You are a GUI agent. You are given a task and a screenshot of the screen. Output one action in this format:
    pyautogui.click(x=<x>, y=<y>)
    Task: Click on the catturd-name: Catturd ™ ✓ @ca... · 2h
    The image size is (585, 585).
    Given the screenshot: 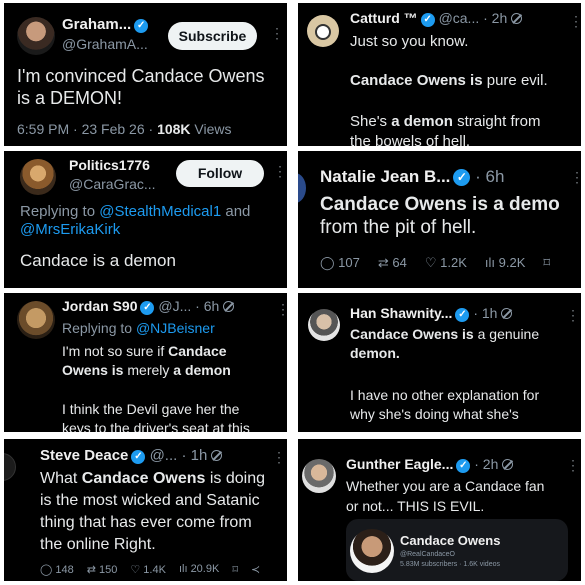 What is the action you would take?
    pyautogui.click(x=436, y=18)
    